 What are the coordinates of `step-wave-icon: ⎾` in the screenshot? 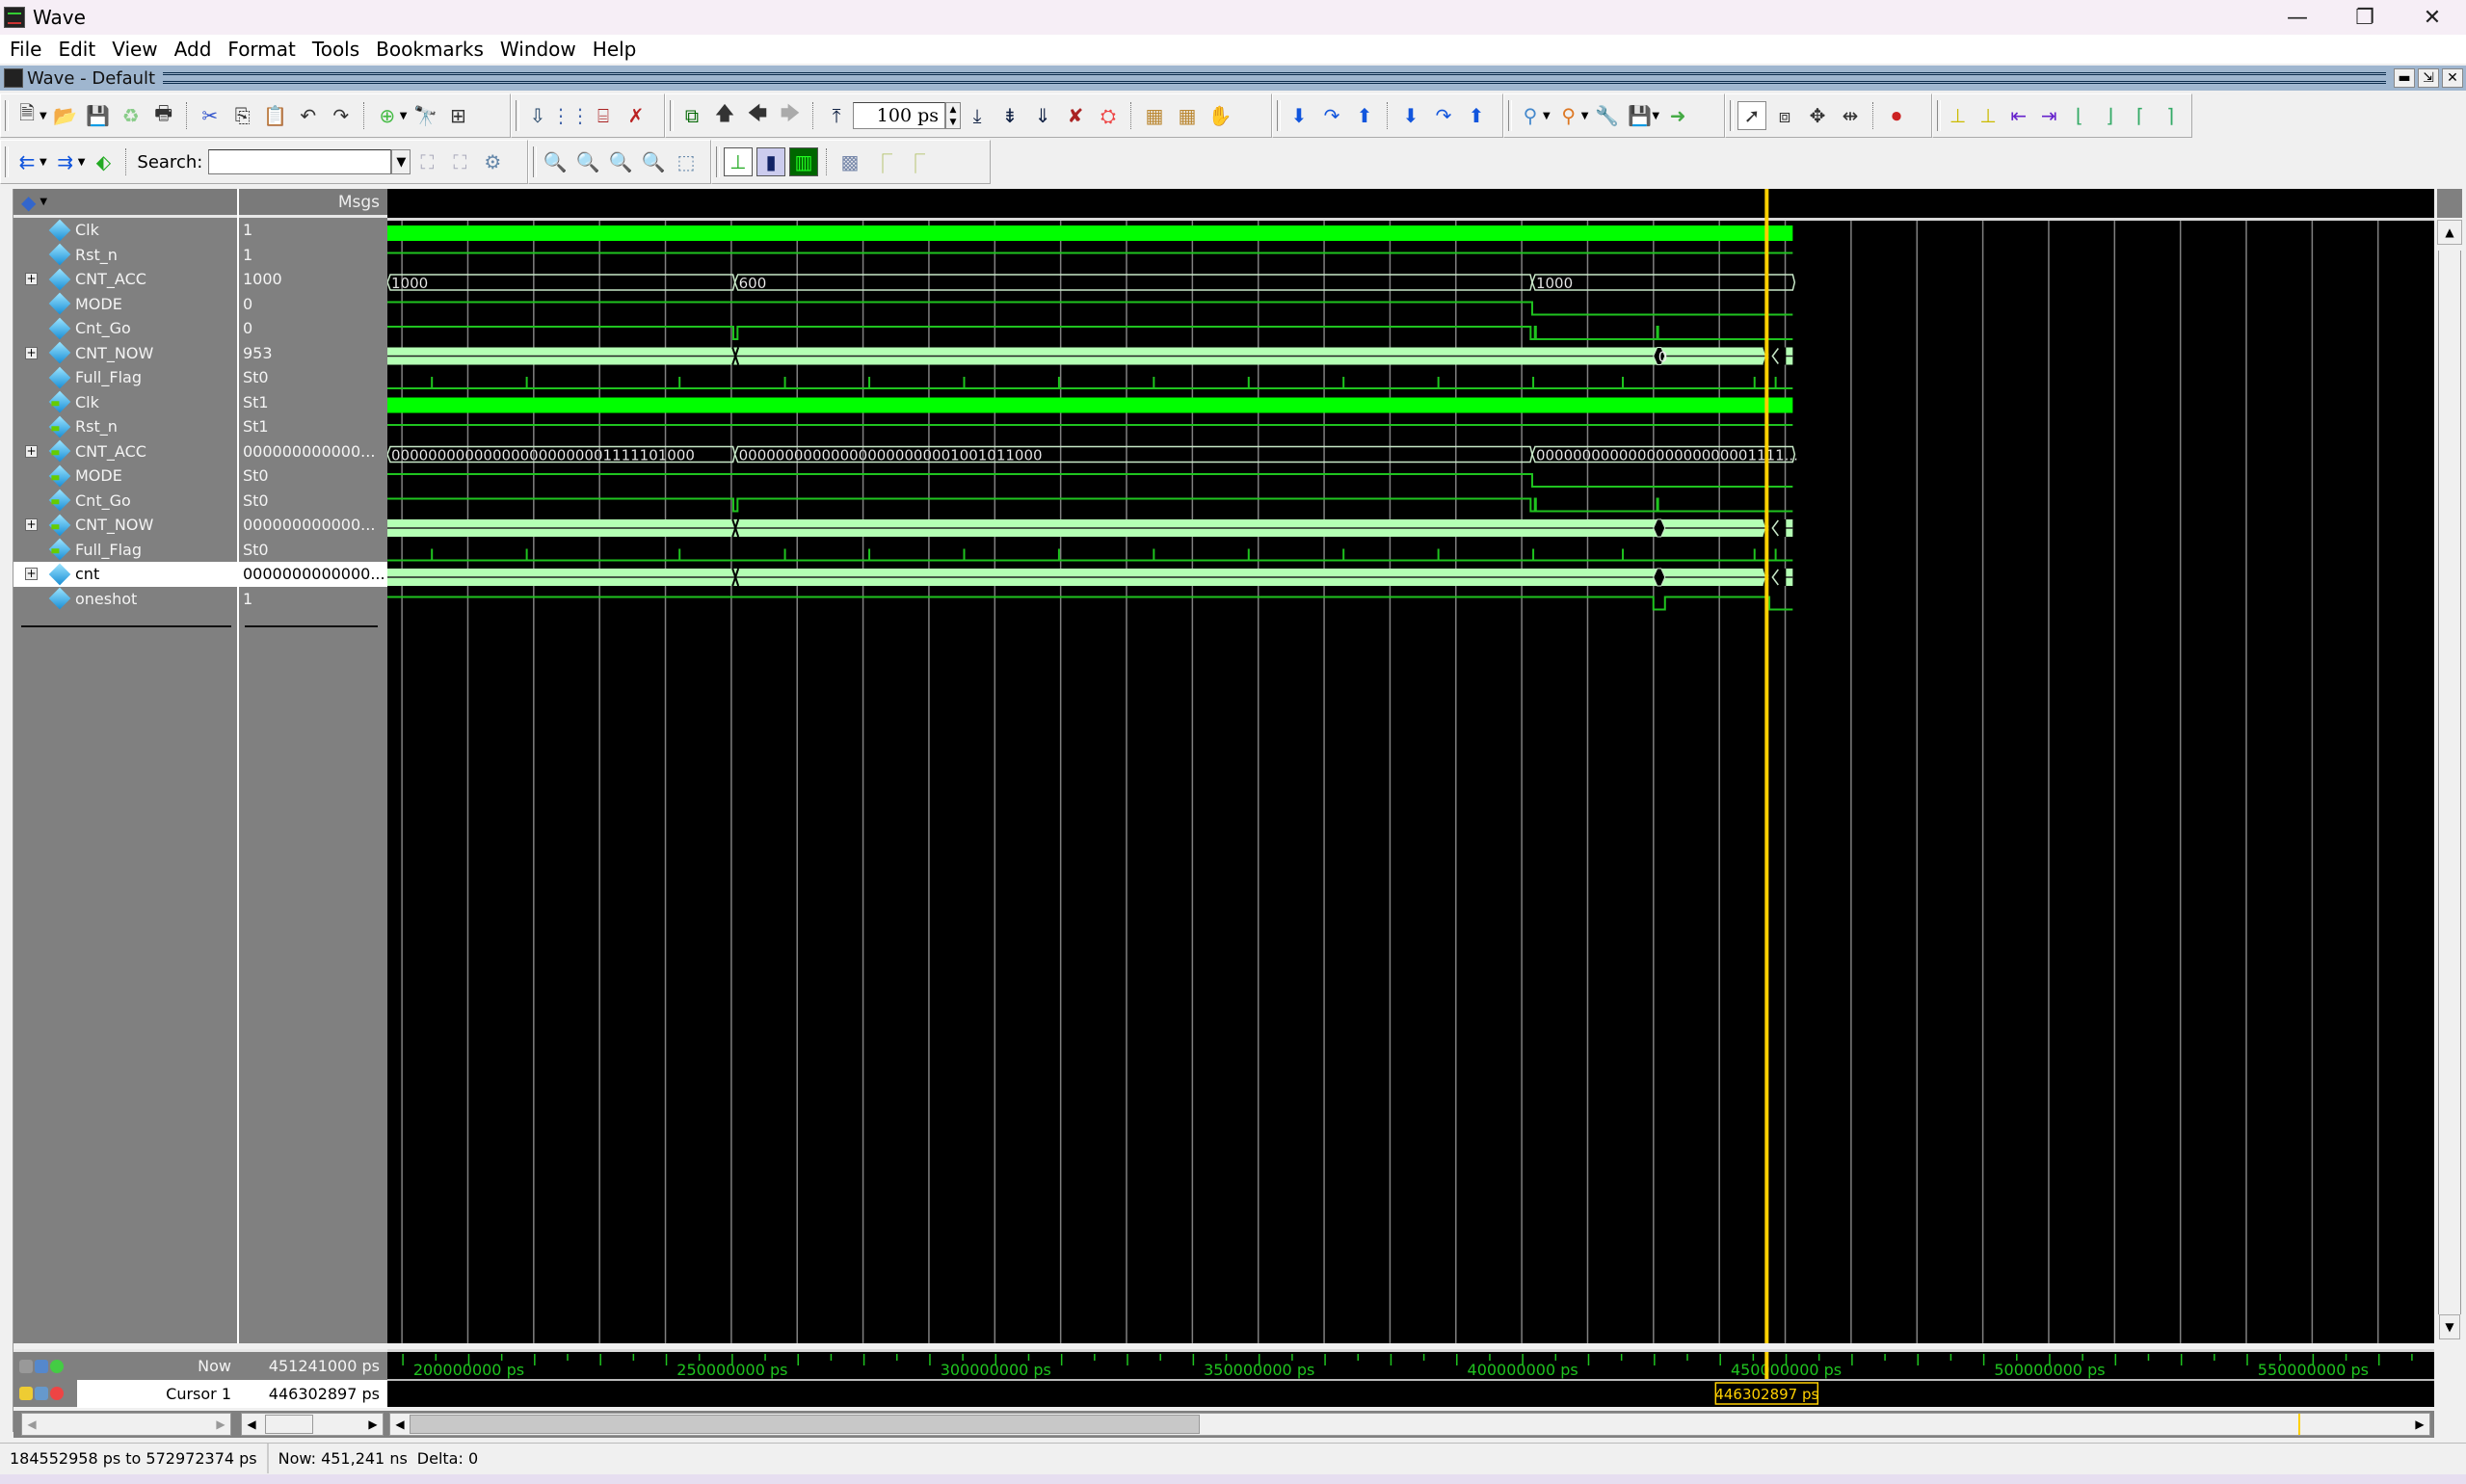 It's located at (882, 161).